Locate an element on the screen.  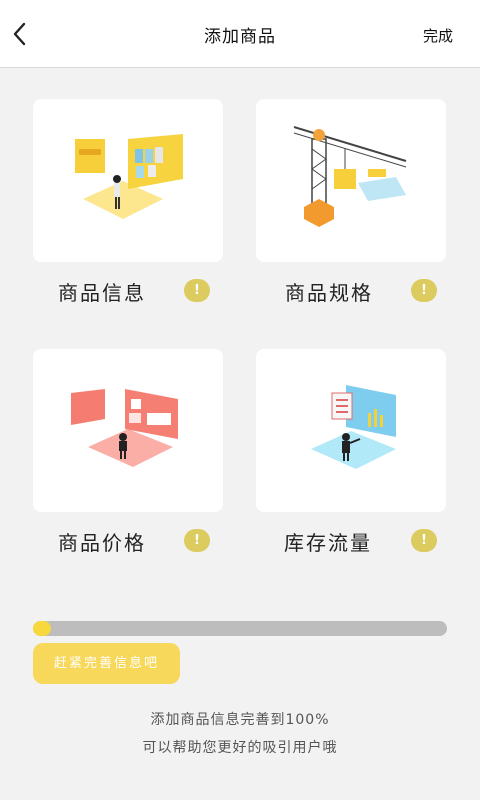
card-product-spec is located at coordinates (351, 180).